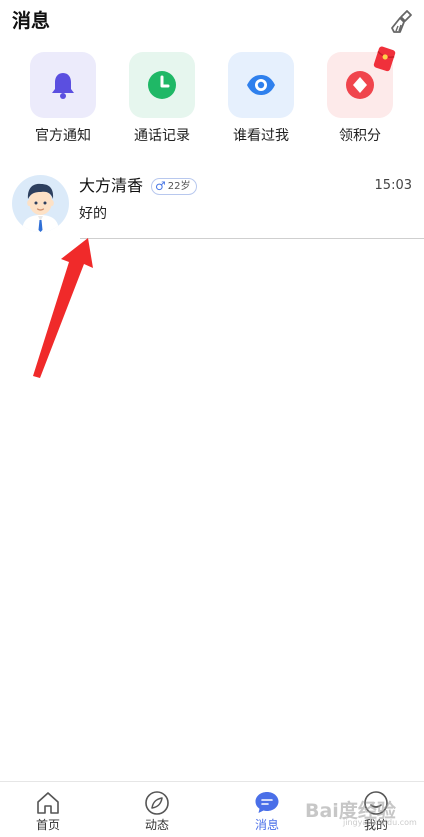 This screenshot has height=837, width=424. I want to click on tab-messages: 消息, so click(266, 809).